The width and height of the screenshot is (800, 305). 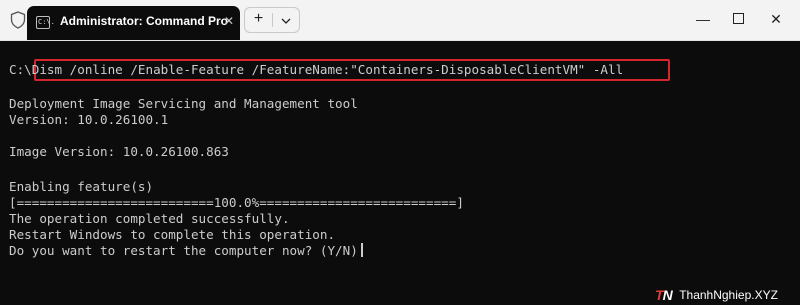 I want to click on close-tab-icon: ✕, so click(x=229, y=21).